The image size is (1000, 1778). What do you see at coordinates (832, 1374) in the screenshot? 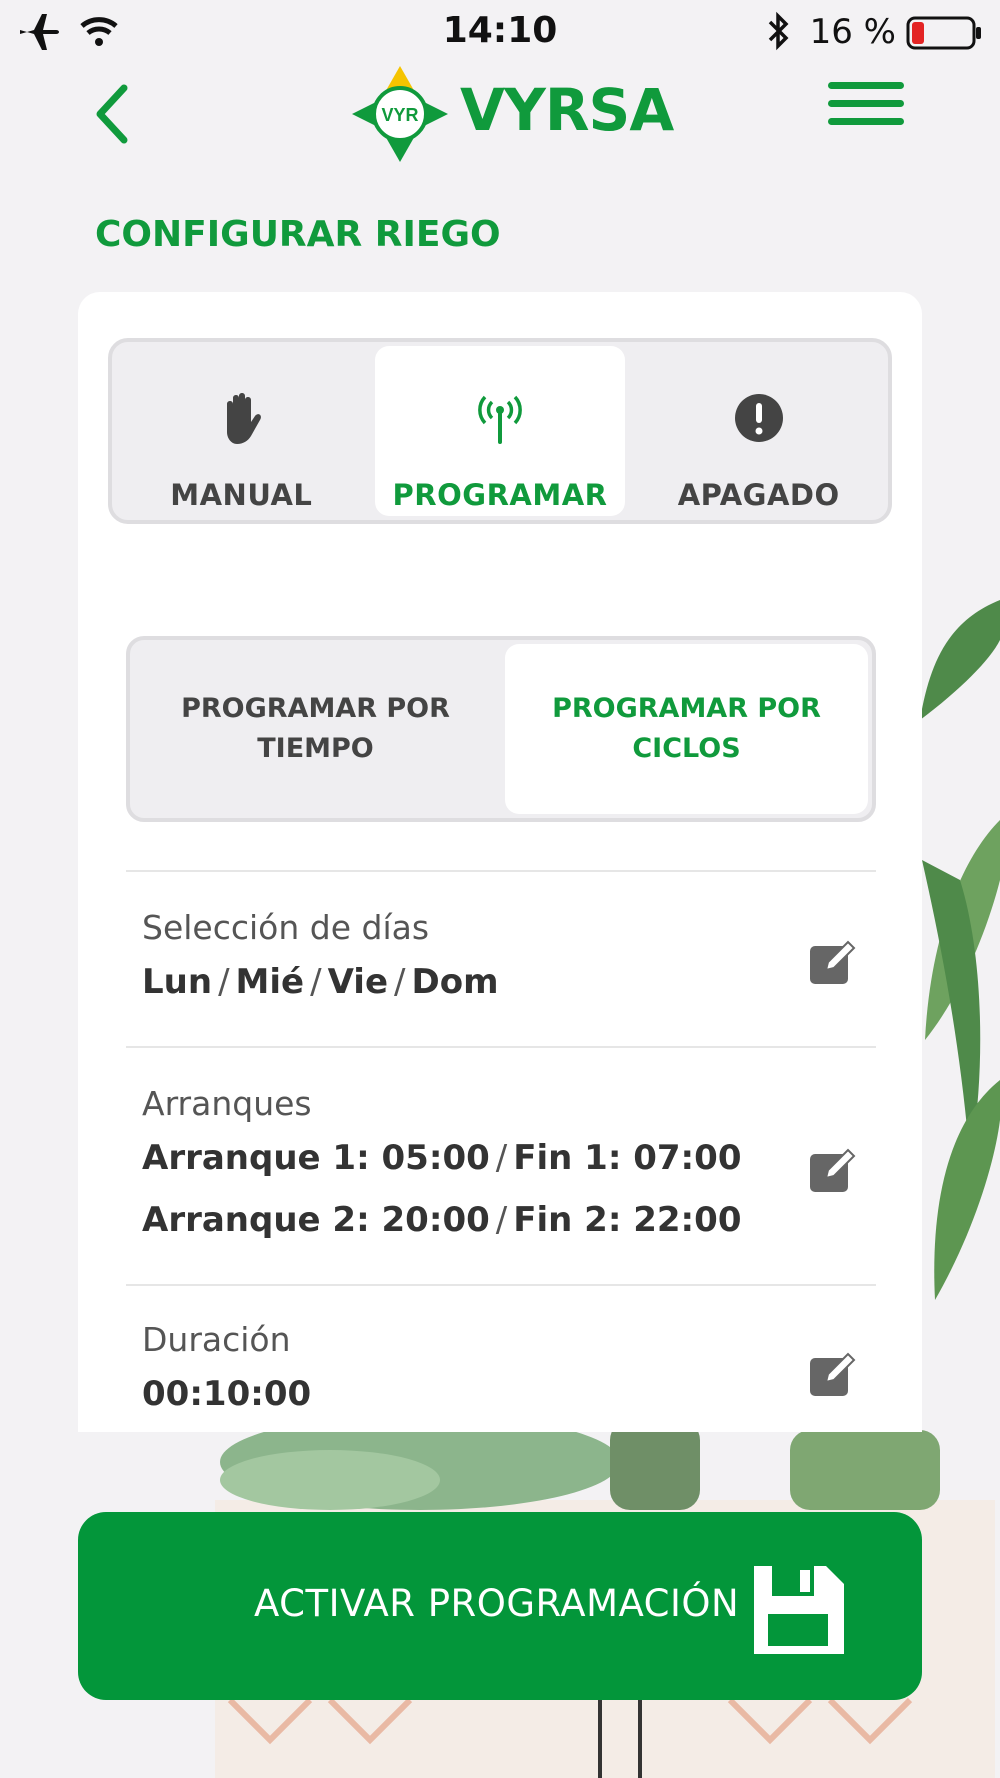
I see `edit-duracion-icon` at bounding box center [832, 1374].